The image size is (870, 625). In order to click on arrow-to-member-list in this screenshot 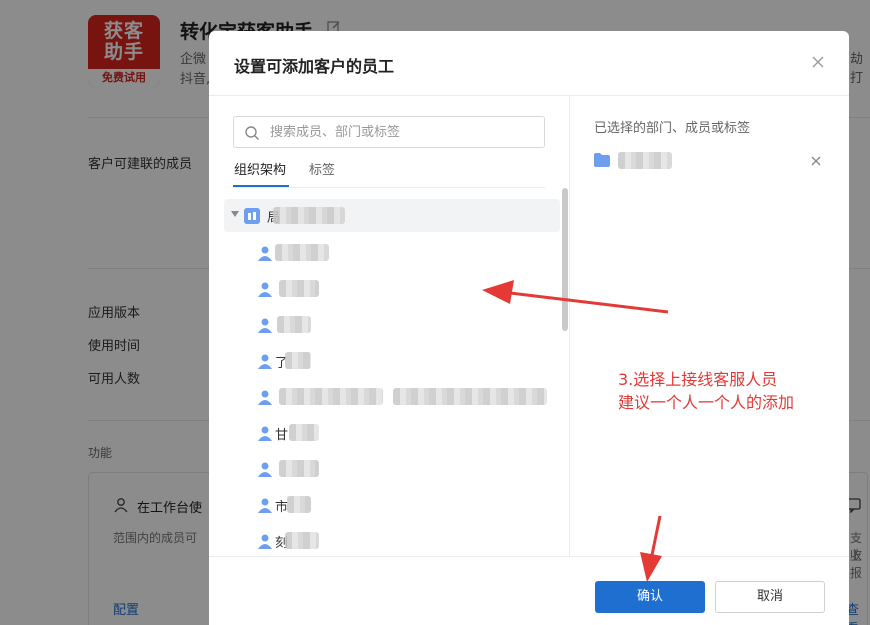, I will do `click(575, 297)`.